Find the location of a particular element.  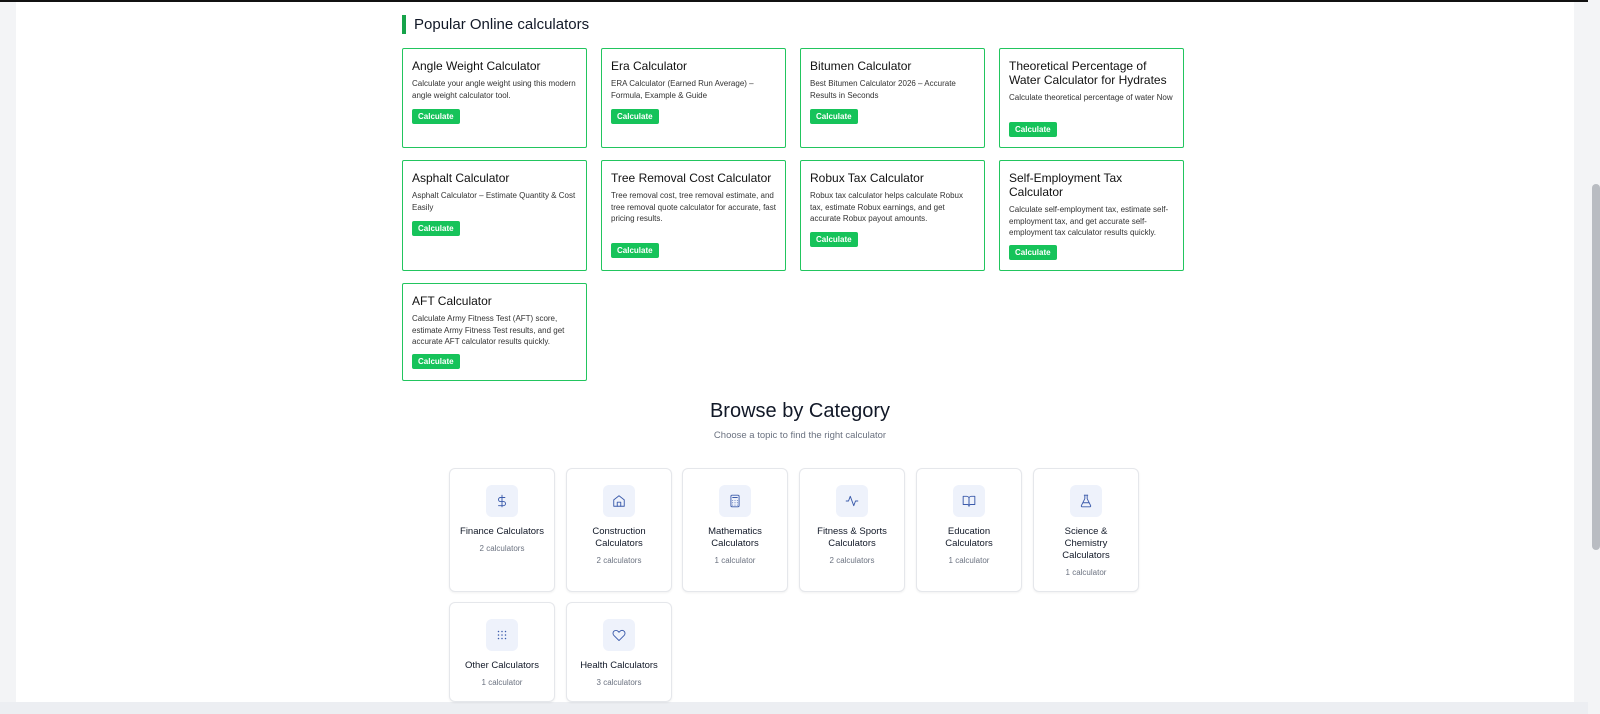

category-card-finance: Finance Calculators 2 calculators is located at coordinates (502, 530).